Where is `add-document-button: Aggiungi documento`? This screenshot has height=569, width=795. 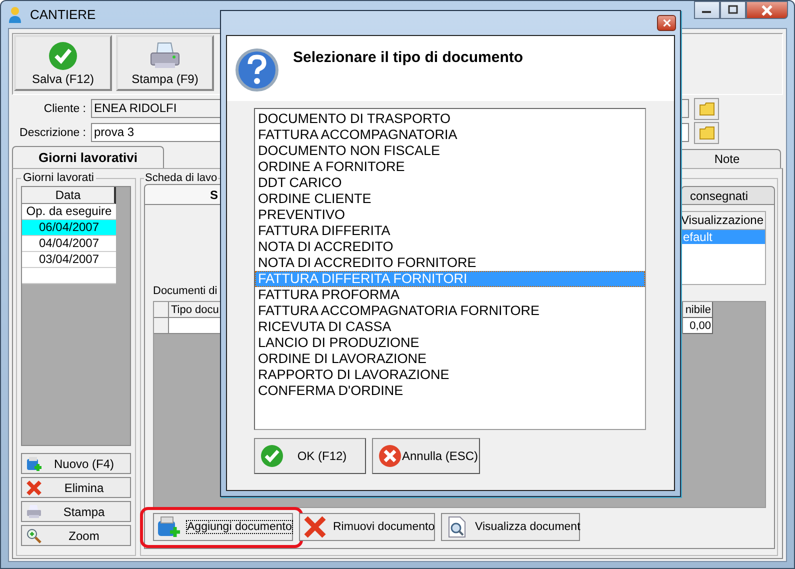 add-document-button: Aggiungi documento is located at coordinates (223, 527).